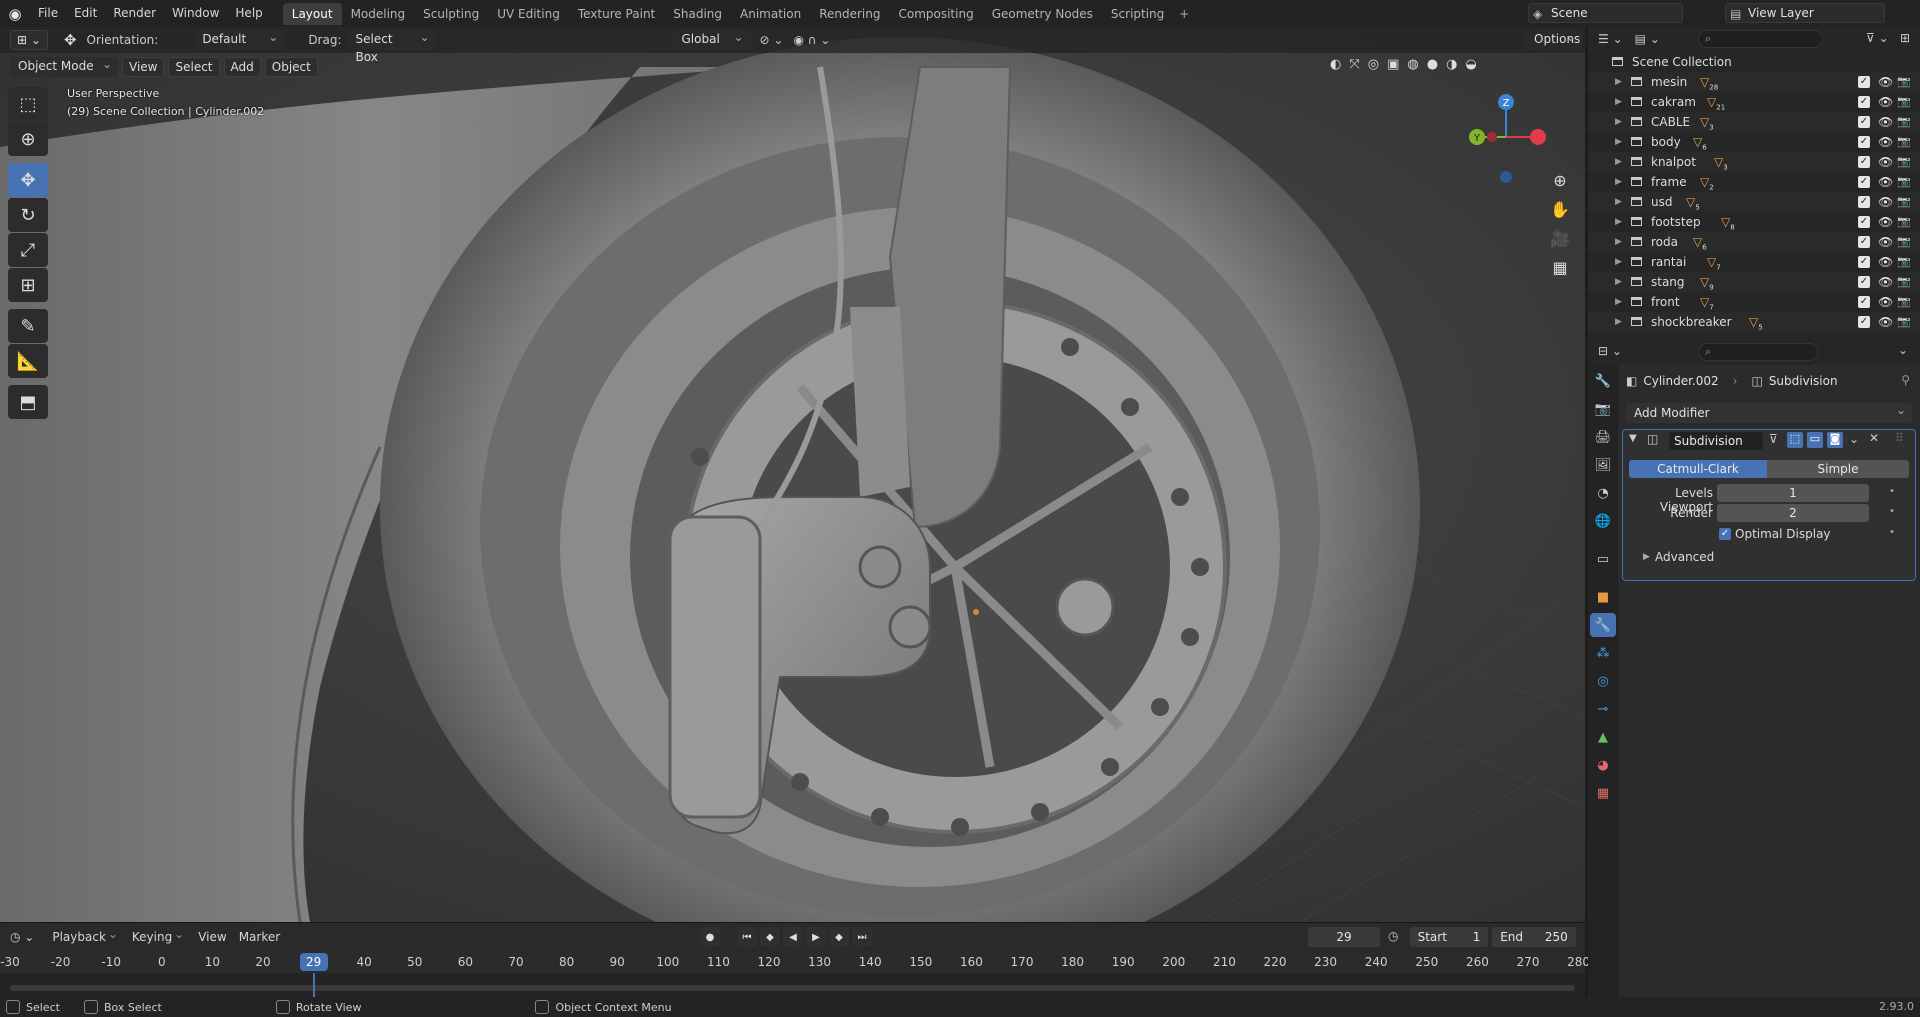  I want to click on preview-range-icon: ◷, so click(1393, 936).